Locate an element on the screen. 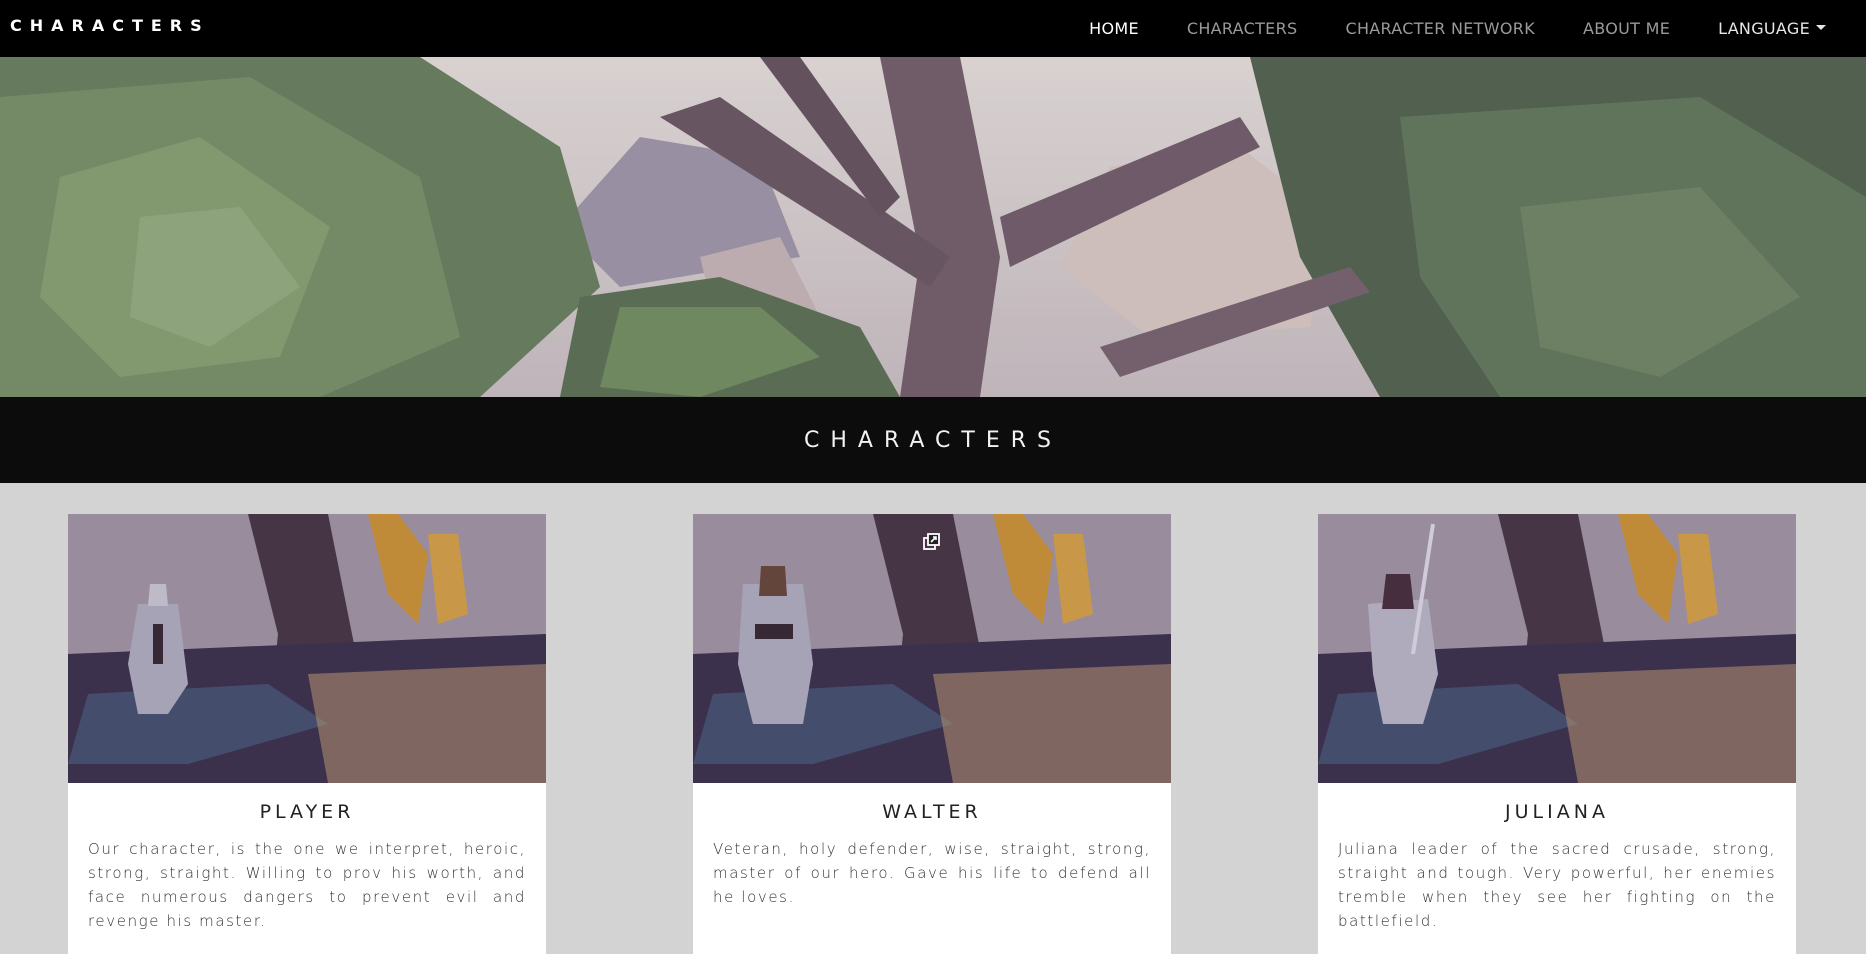  nav-link-about-me: ABOUT ME is located at coordinates (1626, 28).